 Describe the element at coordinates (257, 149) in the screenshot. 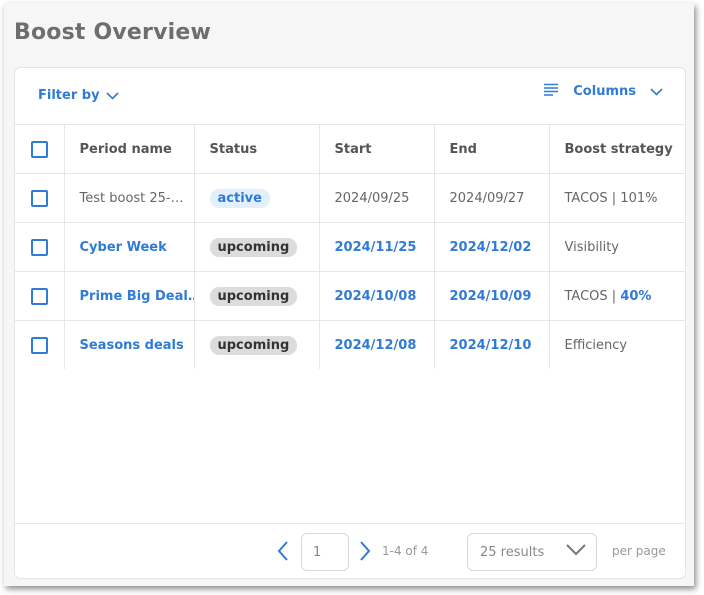

I see `header-status: Status` at that location.